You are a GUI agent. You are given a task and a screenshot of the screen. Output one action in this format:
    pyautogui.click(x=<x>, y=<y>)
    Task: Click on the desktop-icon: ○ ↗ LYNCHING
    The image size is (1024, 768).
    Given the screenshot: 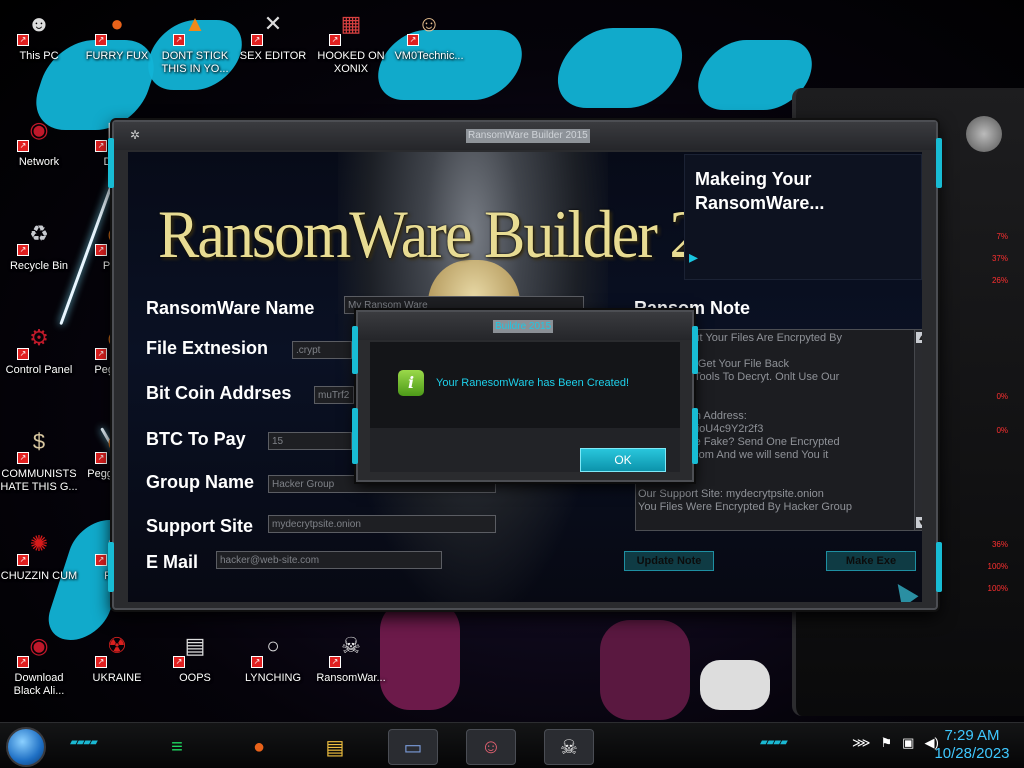 What is the action you would take?
    pyautogui.click(x=273, y=654)
    